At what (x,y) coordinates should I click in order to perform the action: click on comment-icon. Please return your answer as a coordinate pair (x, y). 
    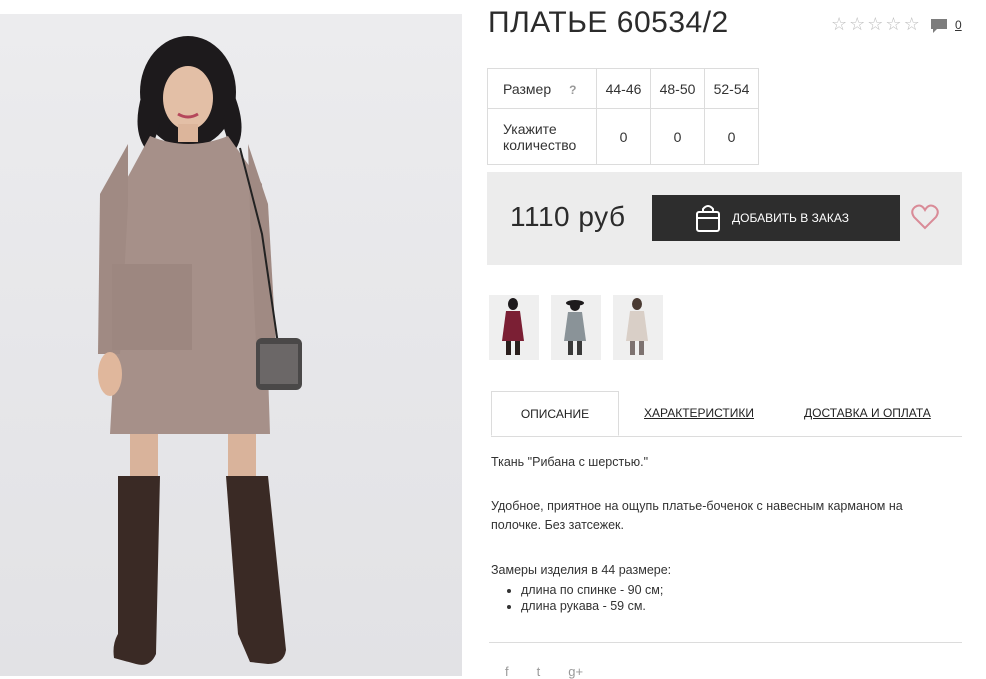
    Looking at the image, I should click on (939, 26).